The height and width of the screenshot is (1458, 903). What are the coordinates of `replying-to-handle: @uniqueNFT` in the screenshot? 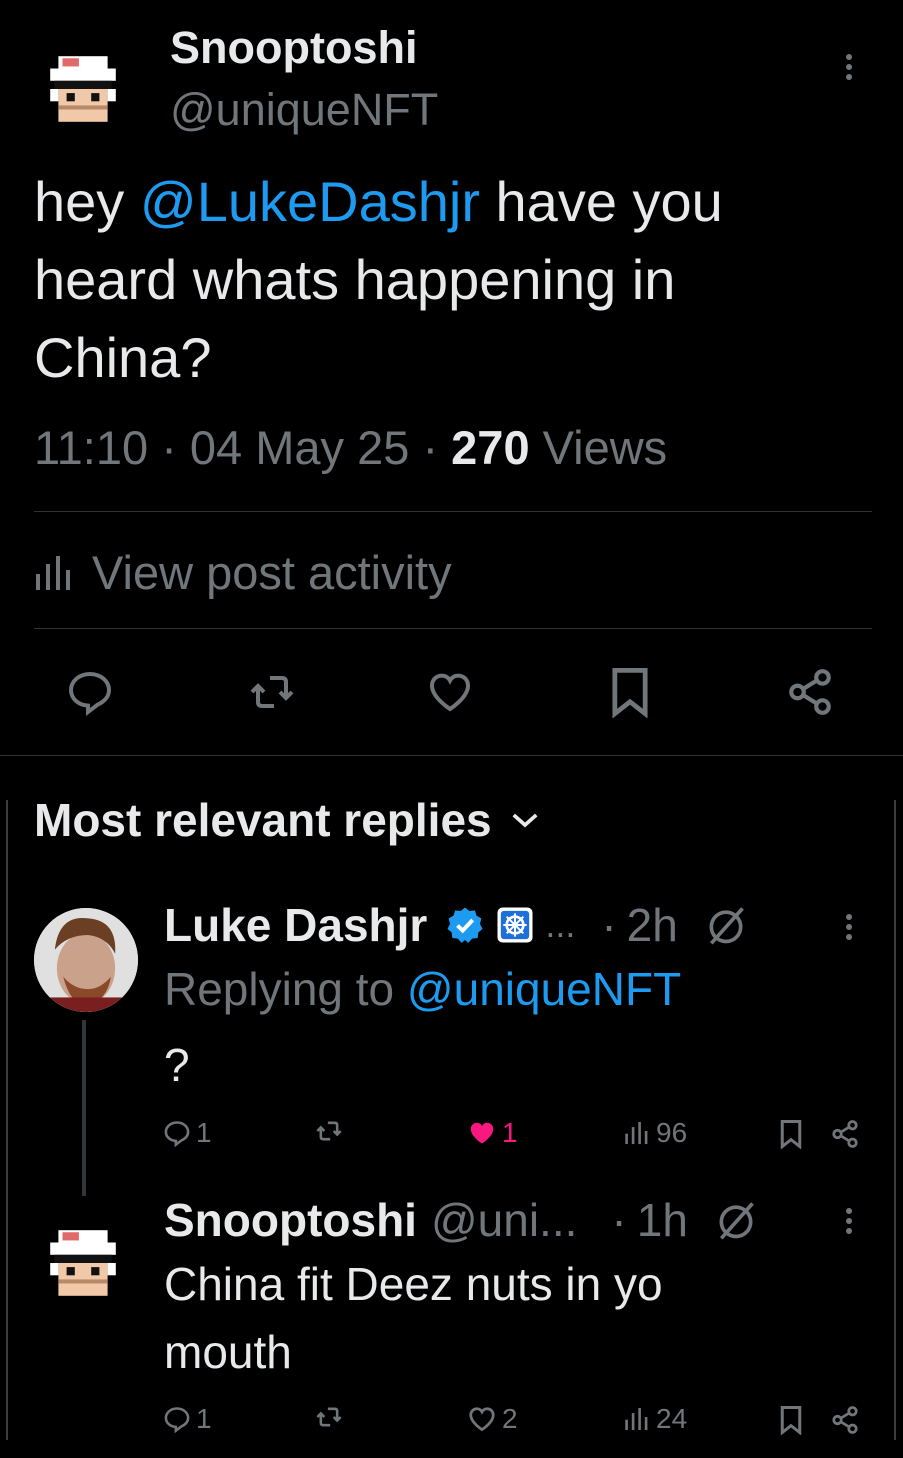 It's located at (544, 989).